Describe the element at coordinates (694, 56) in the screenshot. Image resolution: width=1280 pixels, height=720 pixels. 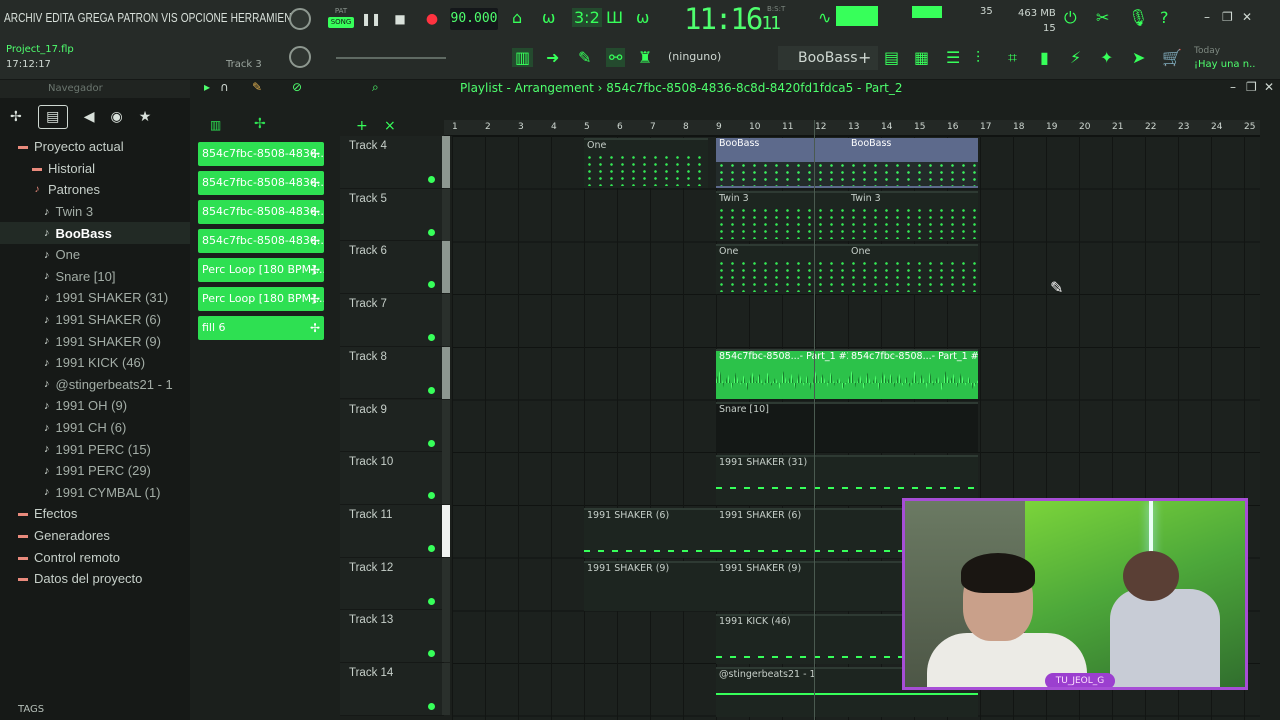
I see `snap-selector: (ninguno)` at that location.